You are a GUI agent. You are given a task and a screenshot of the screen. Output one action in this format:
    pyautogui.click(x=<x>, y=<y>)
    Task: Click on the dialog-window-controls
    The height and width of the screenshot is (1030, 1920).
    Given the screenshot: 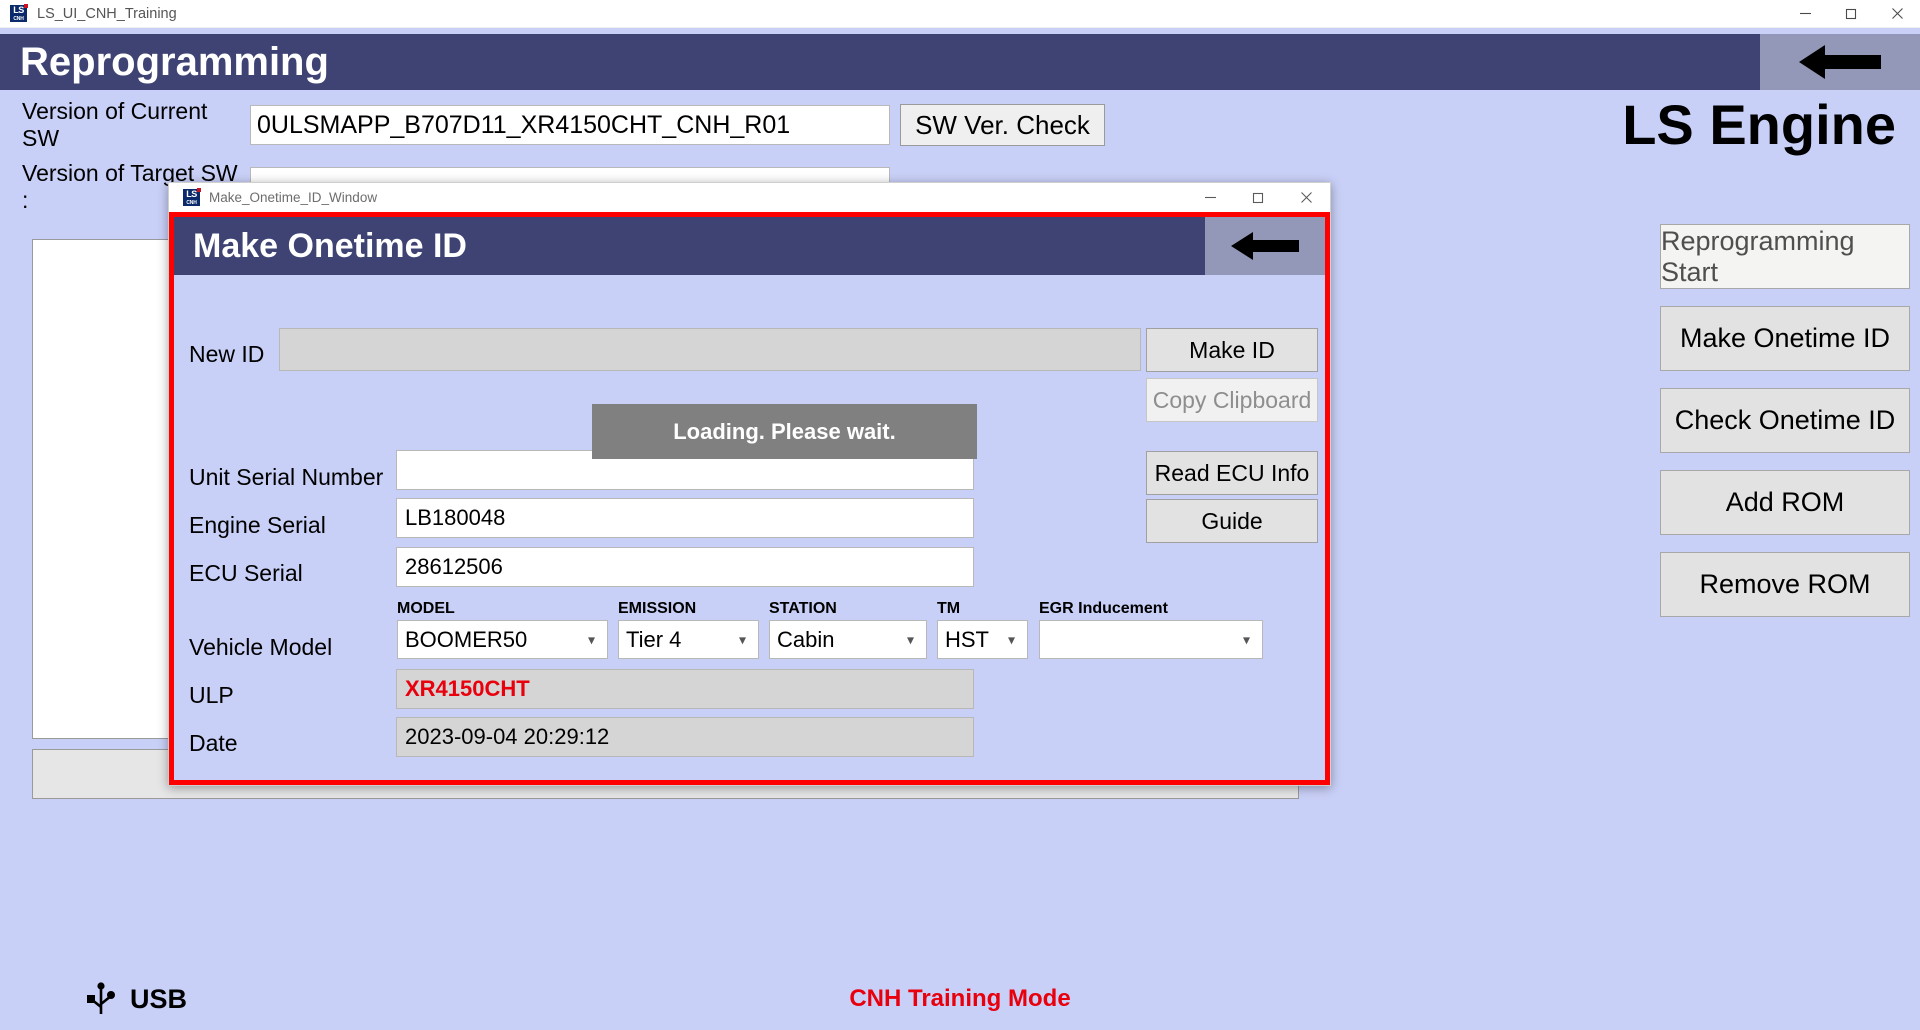 What is the action you would take?
    pyautogui.click(x=1258, y=197)
    